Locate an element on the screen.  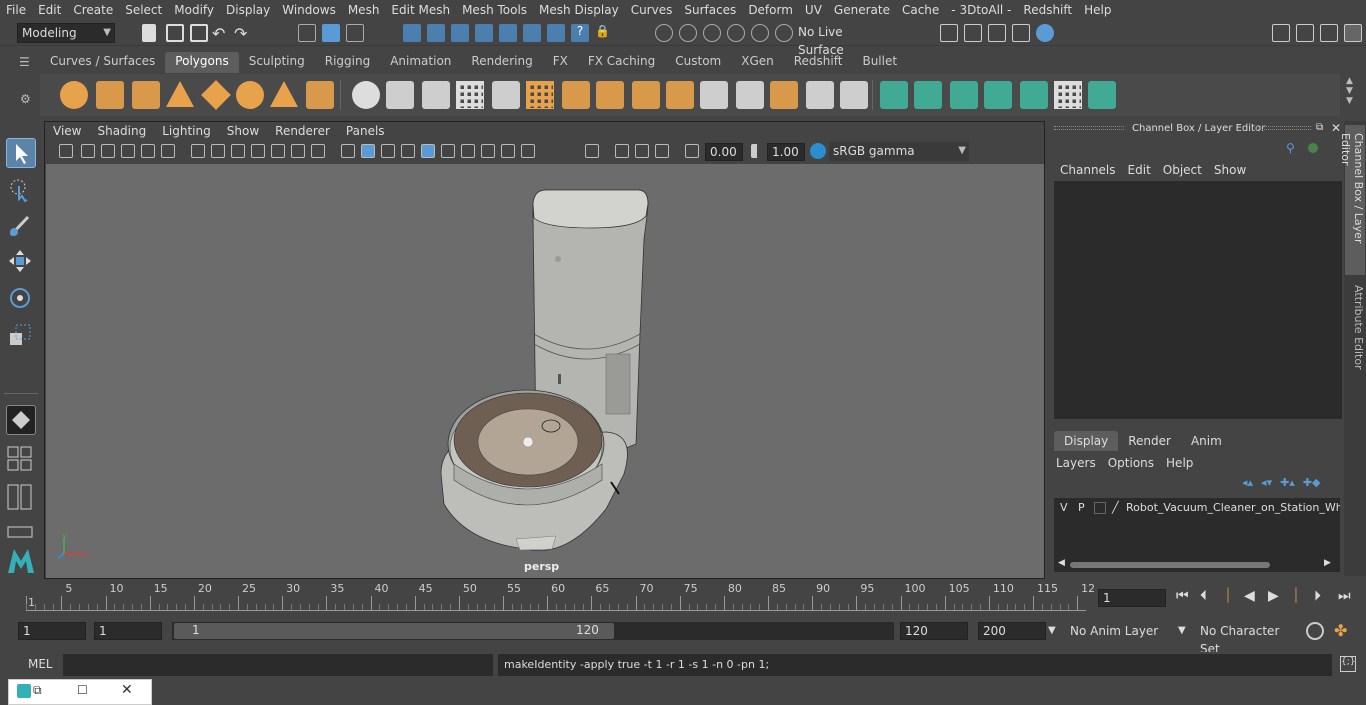
layer-menu-options: Options is located at coordinates (1135, 463).